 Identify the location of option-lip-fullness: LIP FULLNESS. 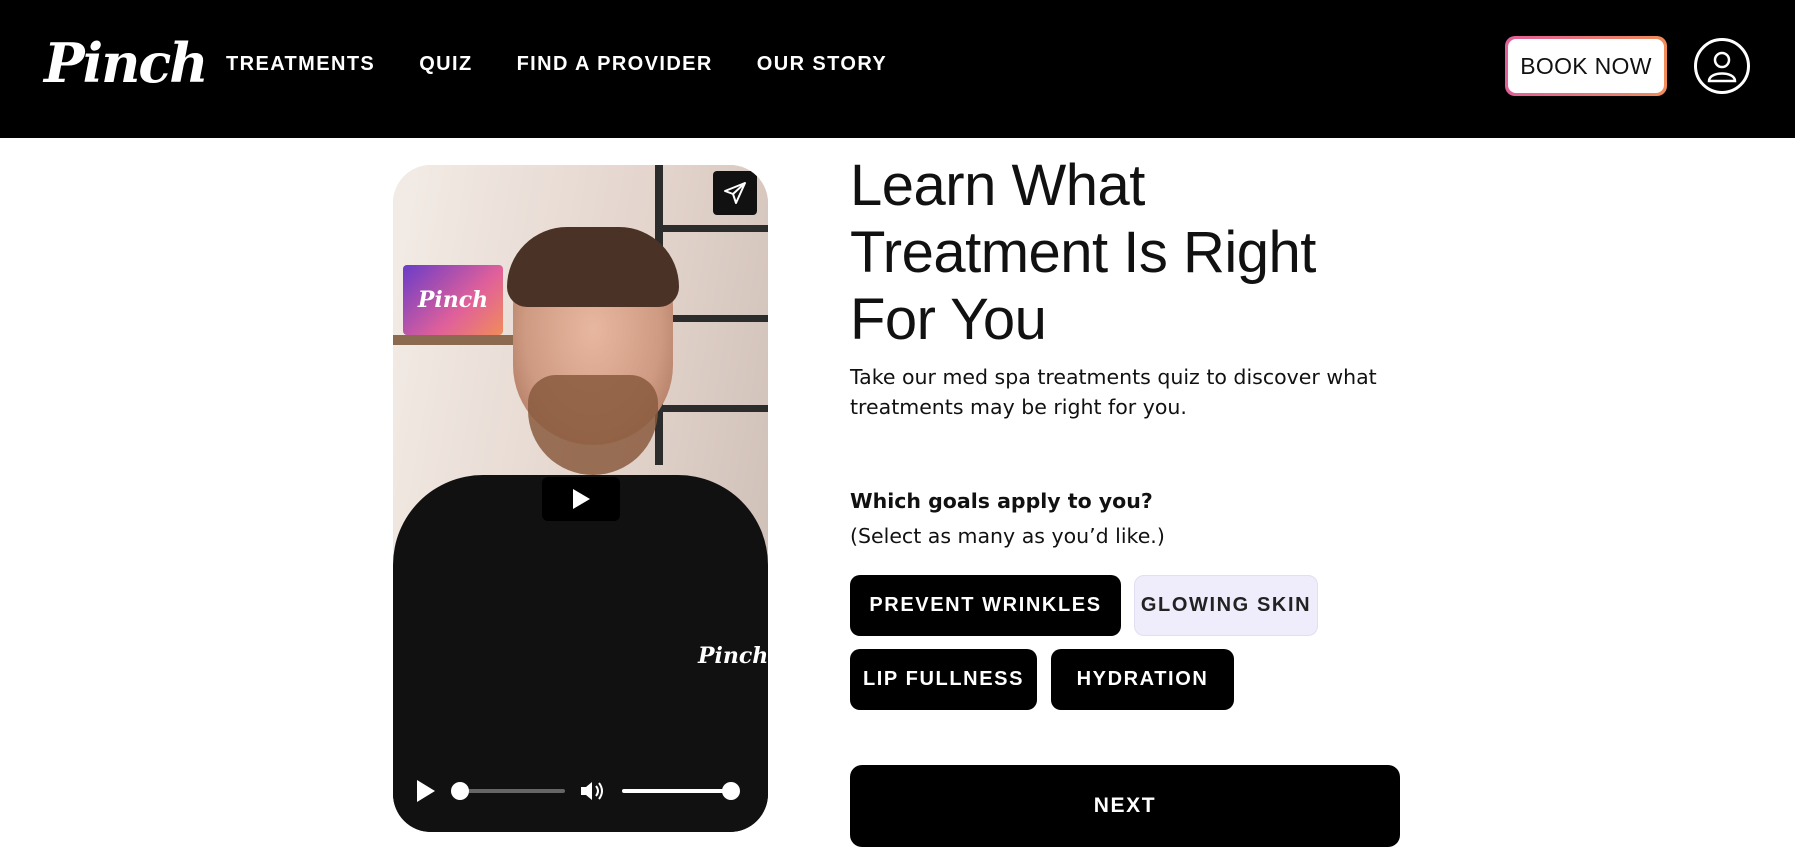
(943, 679).